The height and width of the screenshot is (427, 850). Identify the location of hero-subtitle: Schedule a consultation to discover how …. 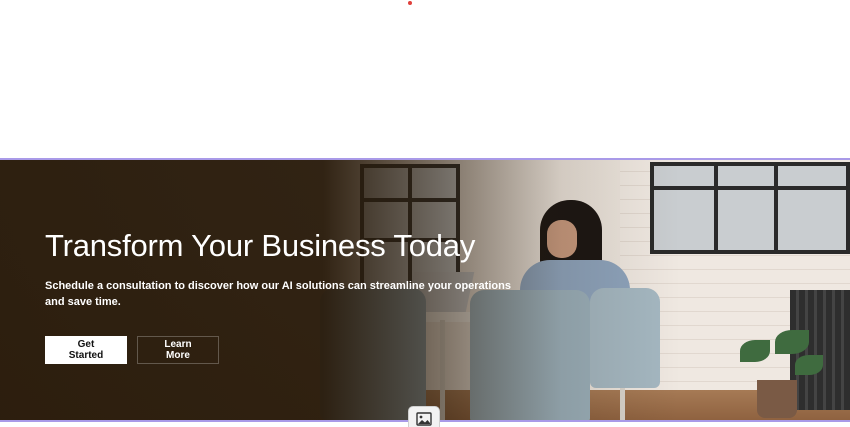
(278, 294).